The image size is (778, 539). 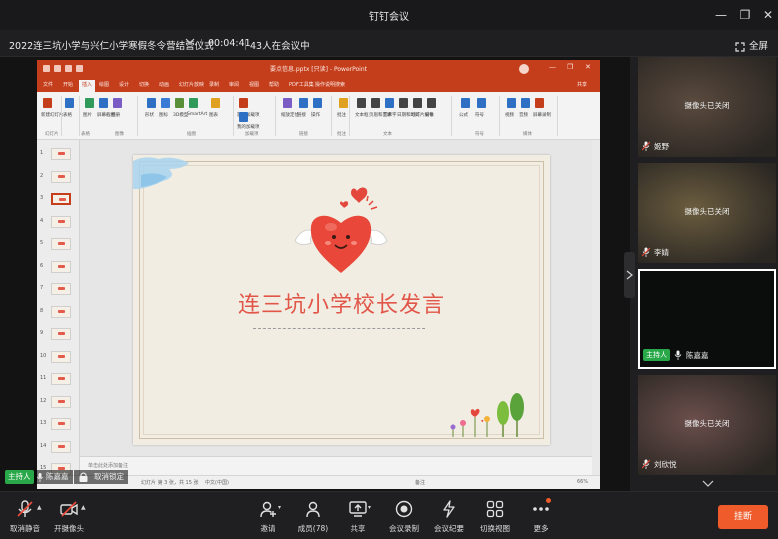 I want to click on camera-off-icon, so click(x=69, y=509).